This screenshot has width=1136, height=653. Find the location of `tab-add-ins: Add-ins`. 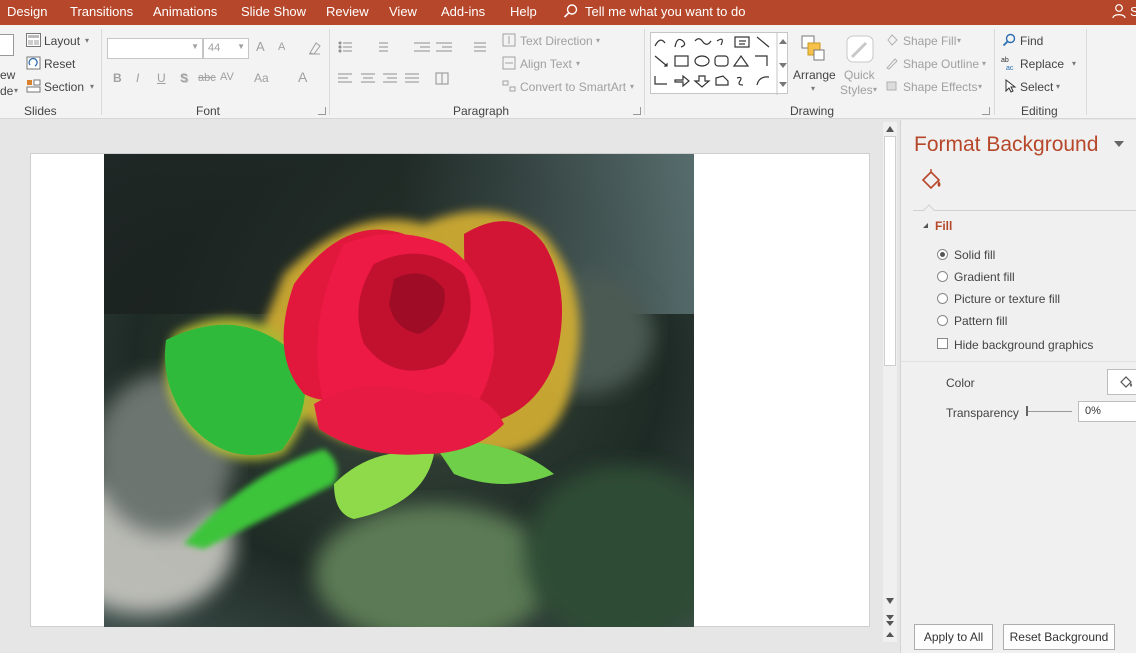

tab-add-ins: Add-ins is located at coordinates (463, 11).